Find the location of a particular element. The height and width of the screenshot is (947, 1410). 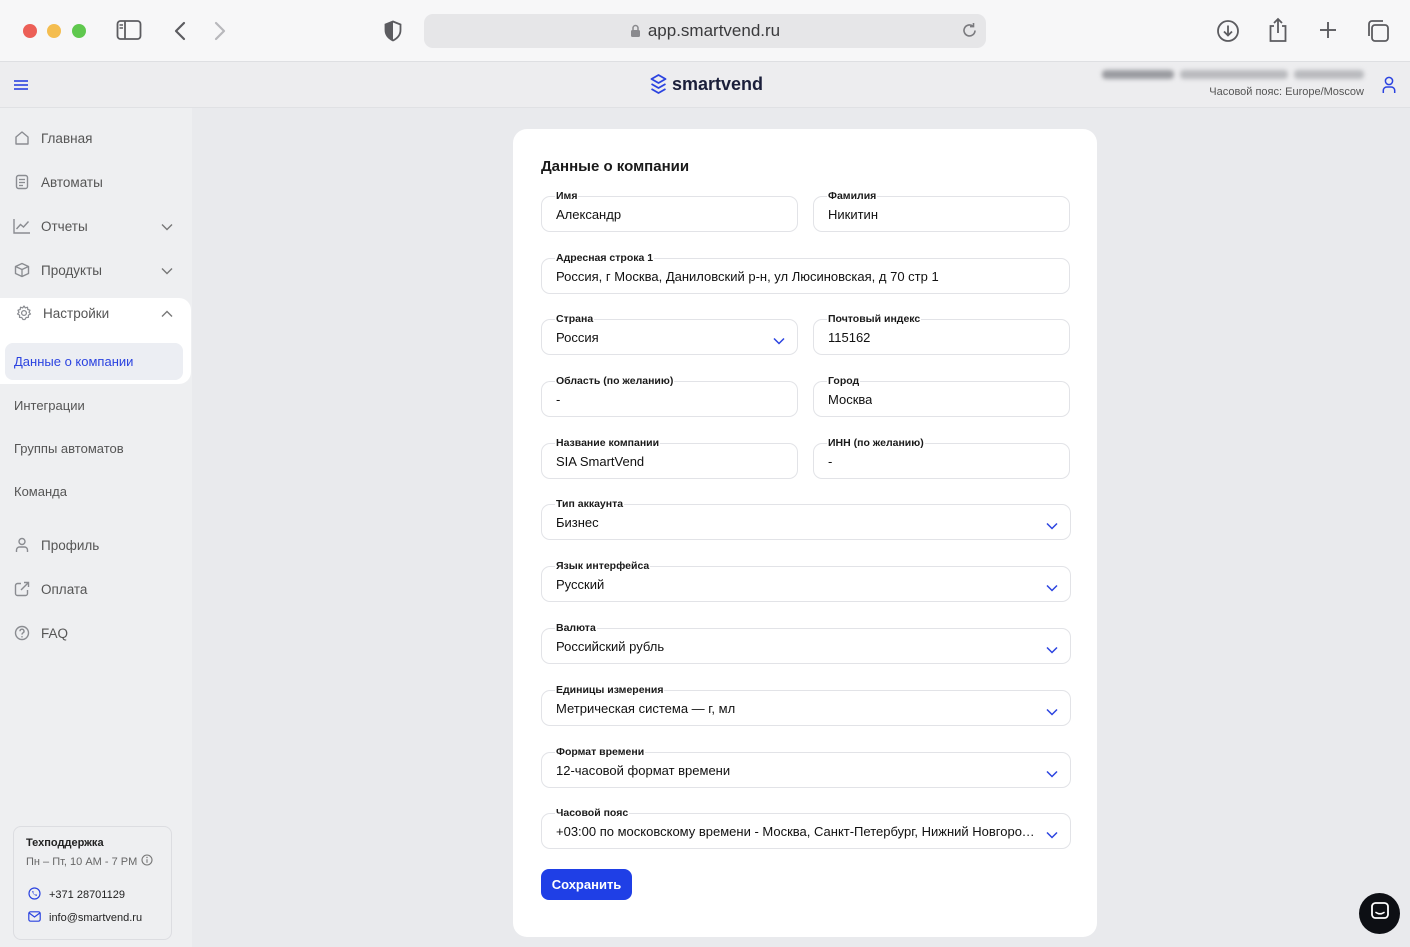

field-label: Язык интерфейса is located at coordinates (603, 566).